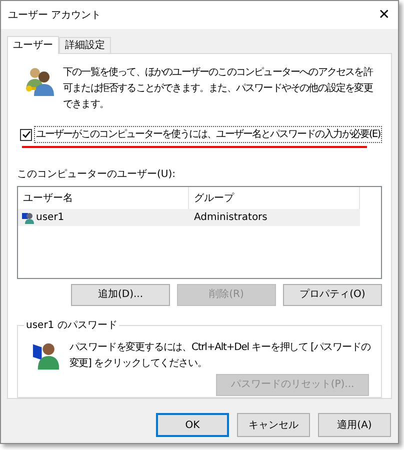  What do you see at coordinates (354, 425) in the screenshot?
I see `dialog-button: 適用(A)` at bounding box center [354, 425].